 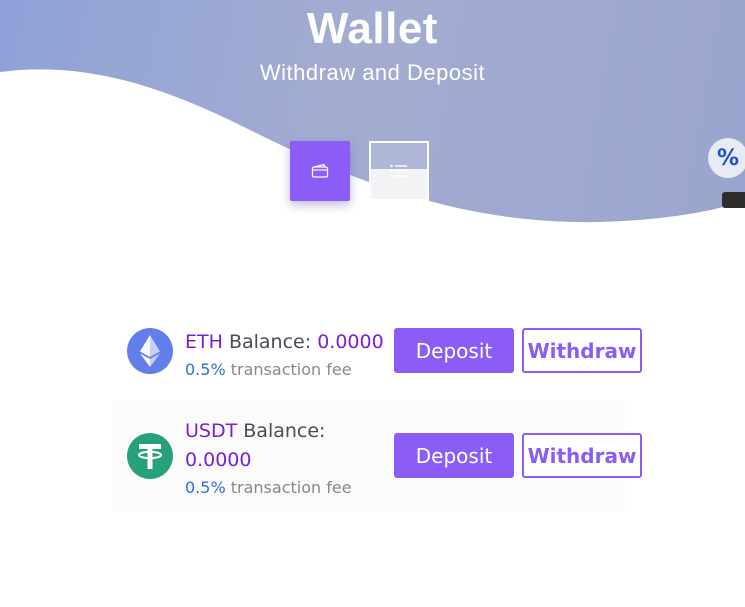 I want to click on page-title: Wallet, so click(x=372, y=28).